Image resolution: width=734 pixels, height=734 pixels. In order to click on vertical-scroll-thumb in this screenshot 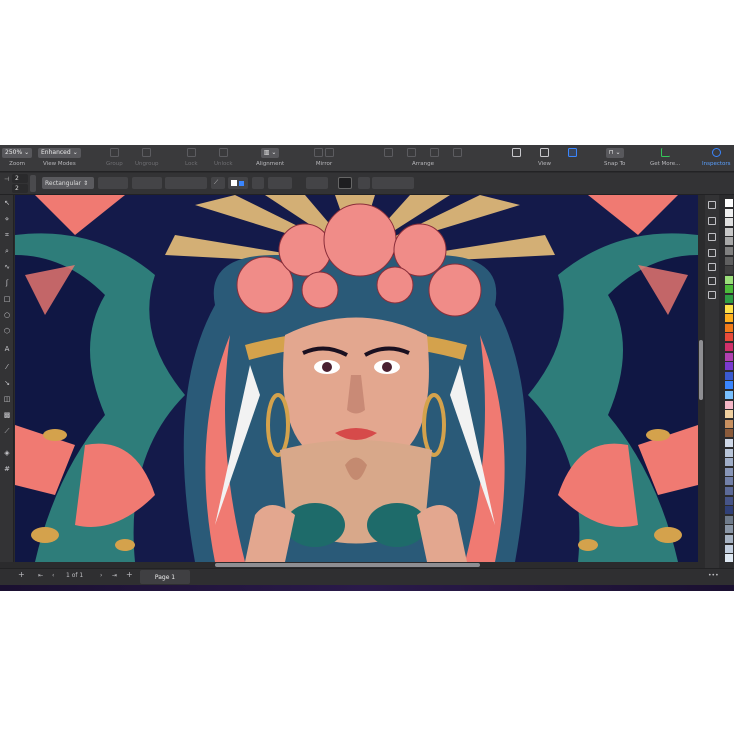, I will do `click(701, 370)`.